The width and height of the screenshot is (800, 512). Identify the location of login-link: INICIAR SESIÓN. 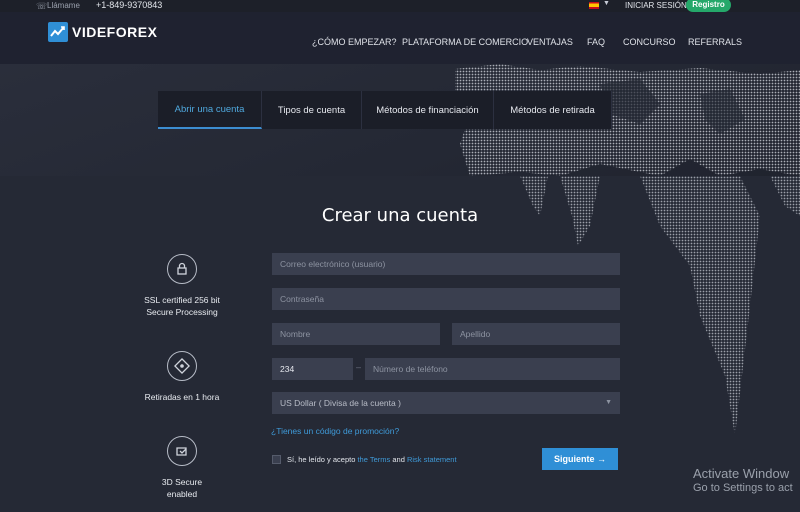
(656, 5).